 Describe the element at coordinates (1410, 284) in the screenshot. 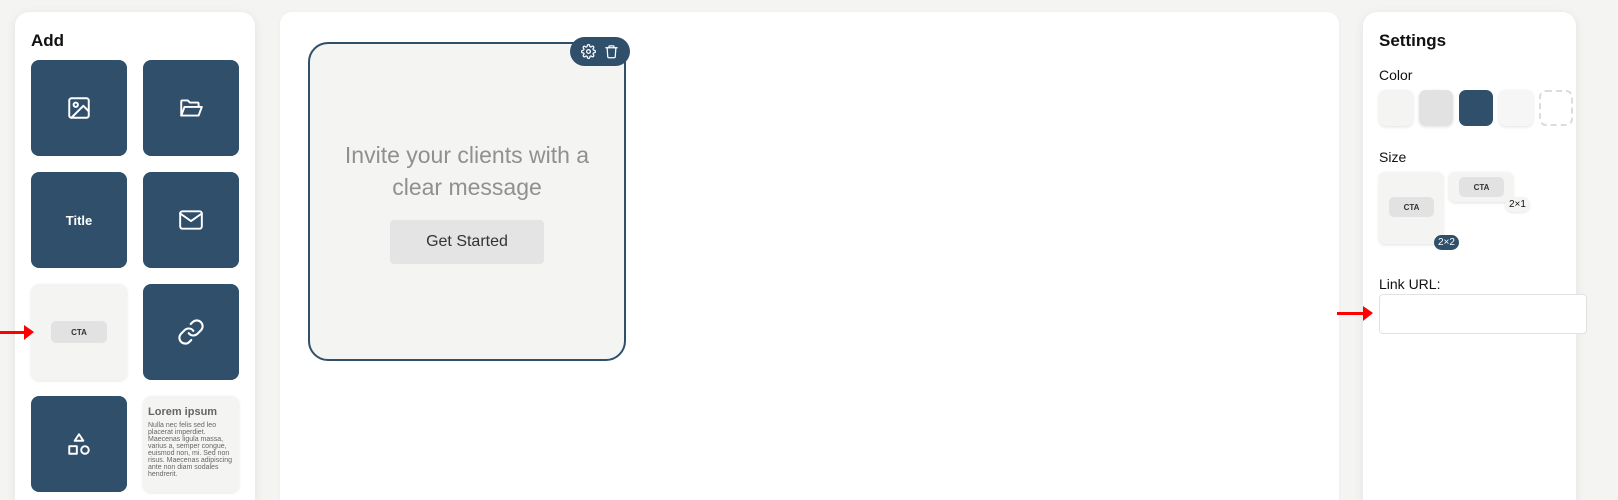

I see `link-url-label: Link URL:` at that location.